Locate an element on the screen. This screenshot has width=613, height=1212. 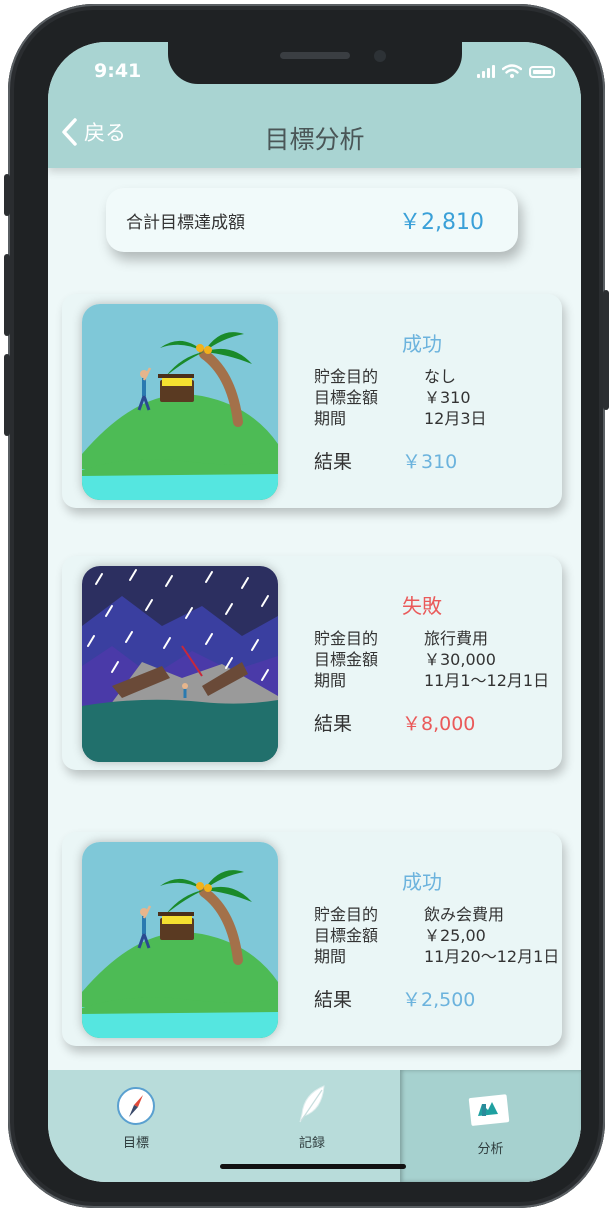
compass-icon is located at coordinates (136, 1106).